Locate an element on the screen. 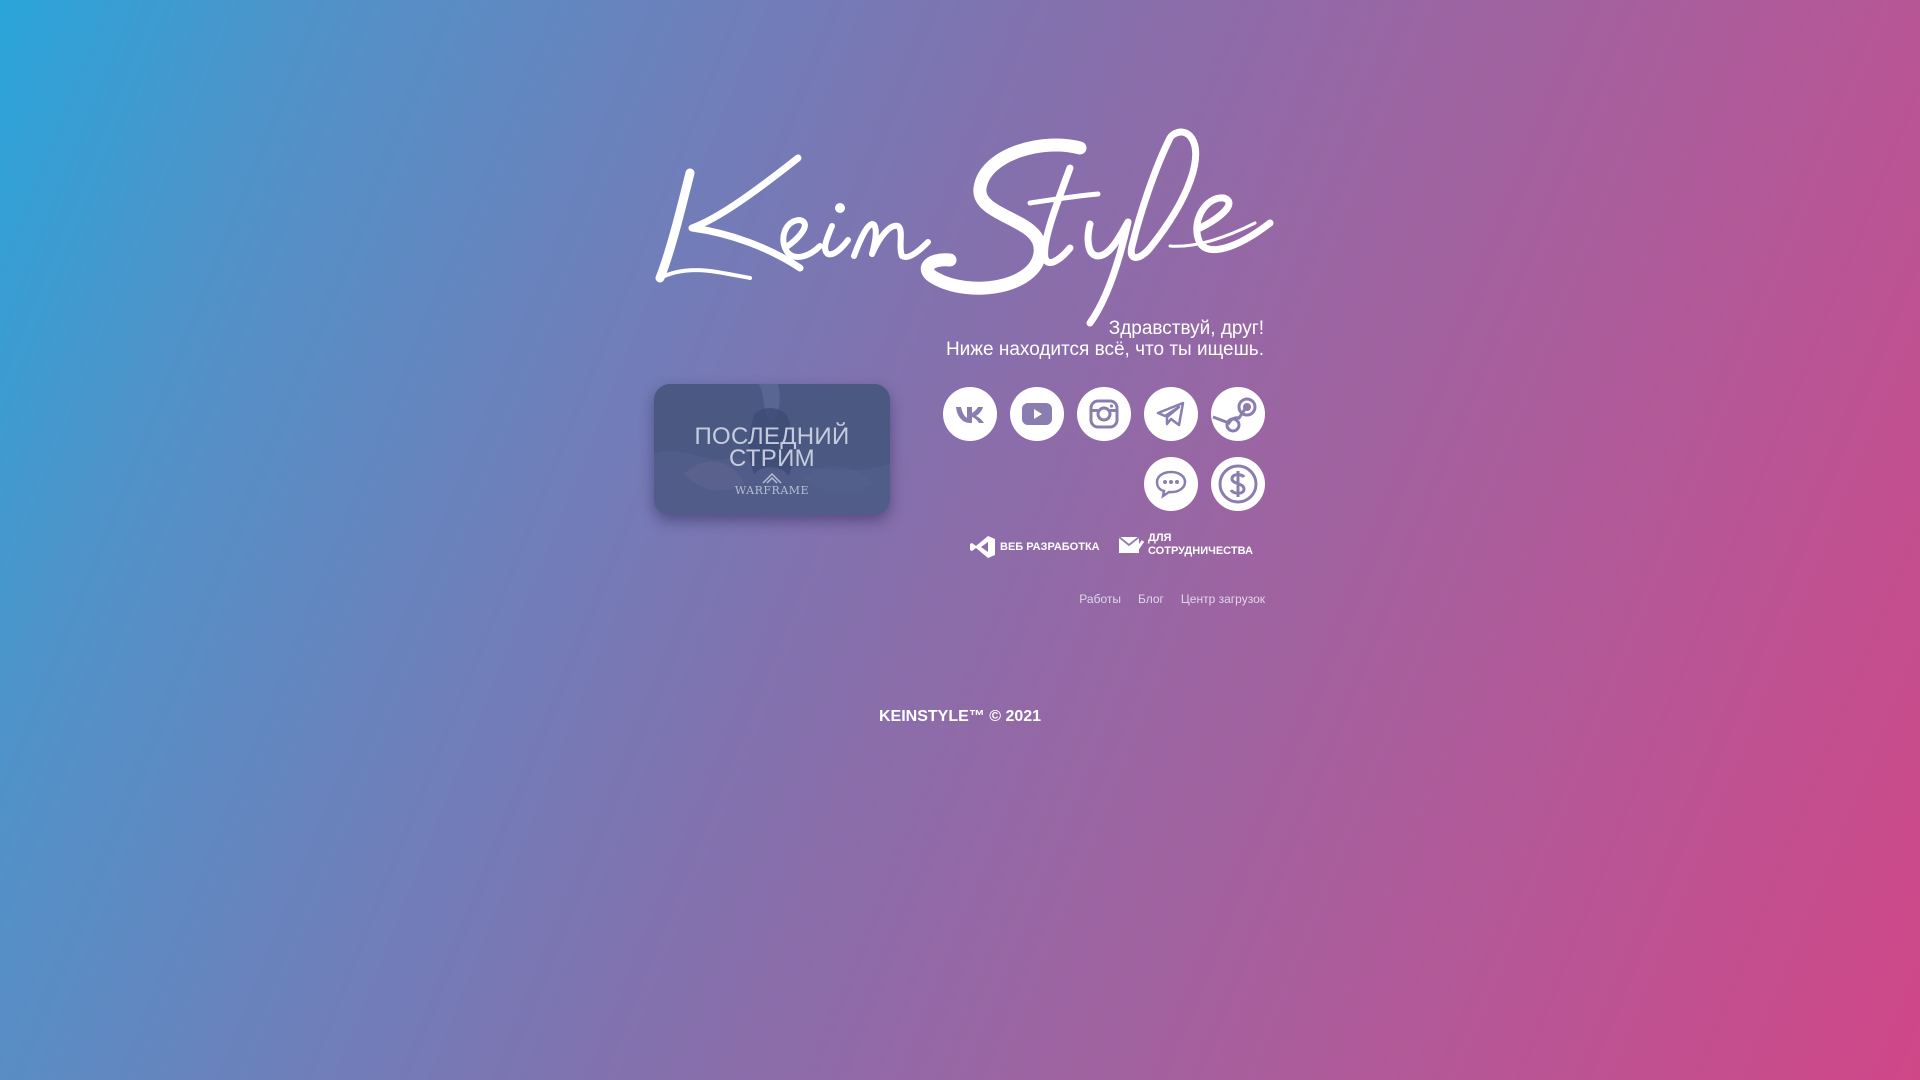  chat-icon is located at coordinates (1171, 484).